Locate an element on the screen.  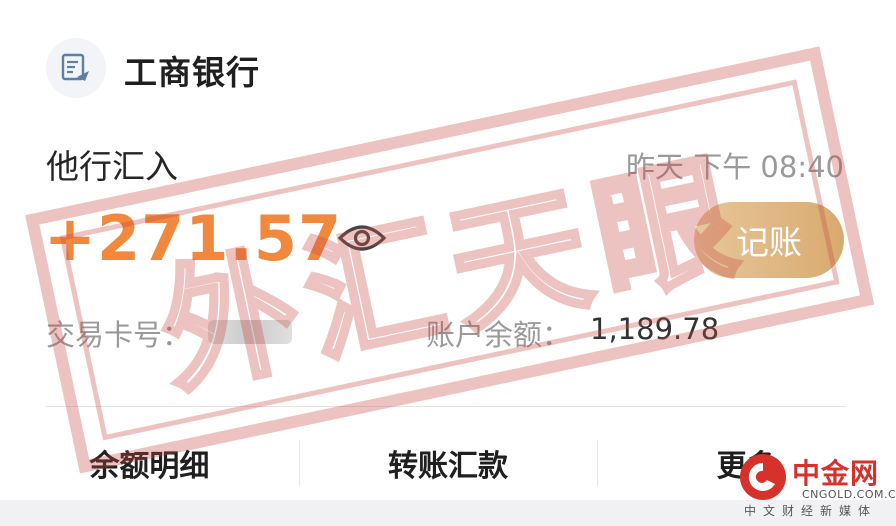
transaction-type: 他行汇入 is located at coordinates (112, 166).